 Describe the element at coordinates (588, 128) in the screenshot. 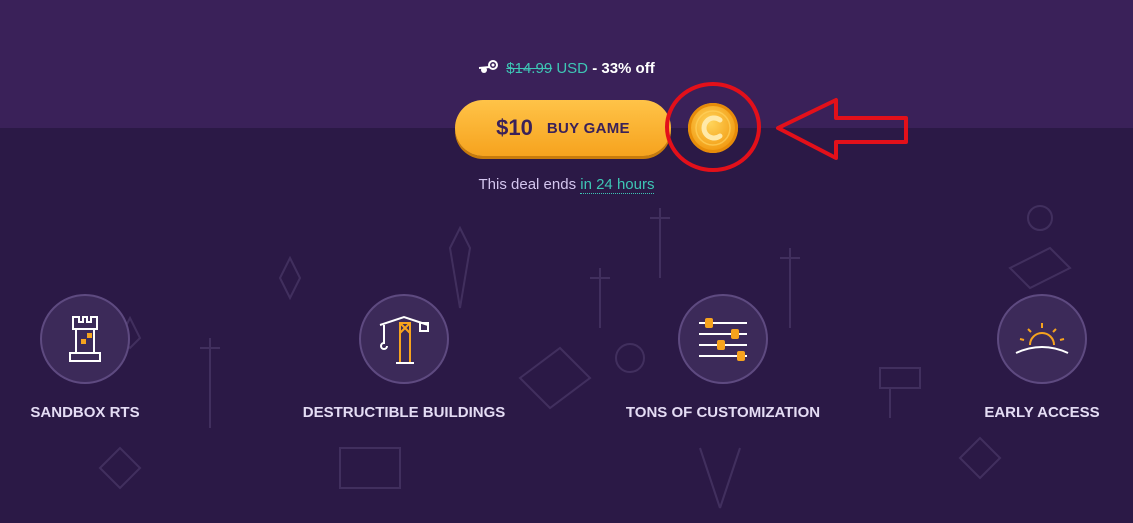

I see `buy-game-label: BUY GAME` at that location.